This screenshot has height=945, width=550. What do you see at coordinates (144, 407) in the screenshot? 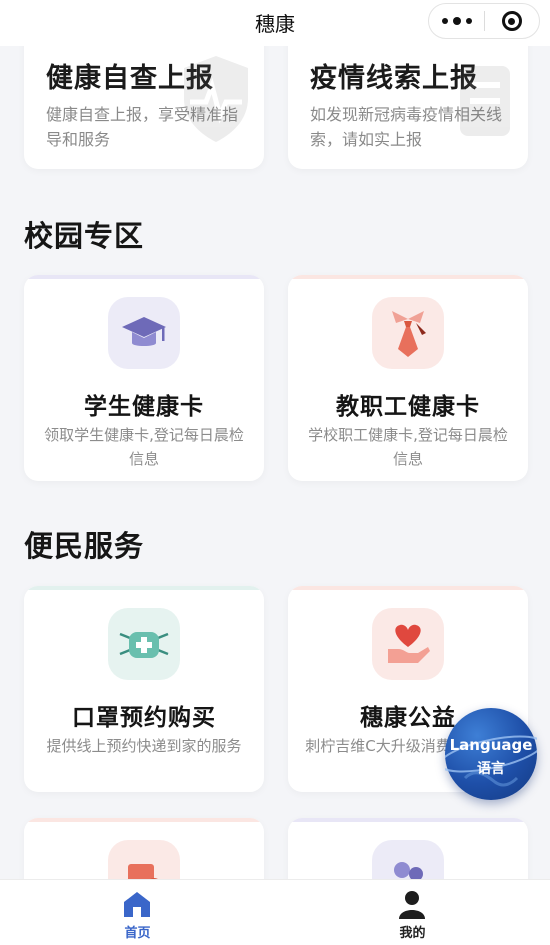
I see `tile-title: 学生健康卡` at bounding box center [144, 407].